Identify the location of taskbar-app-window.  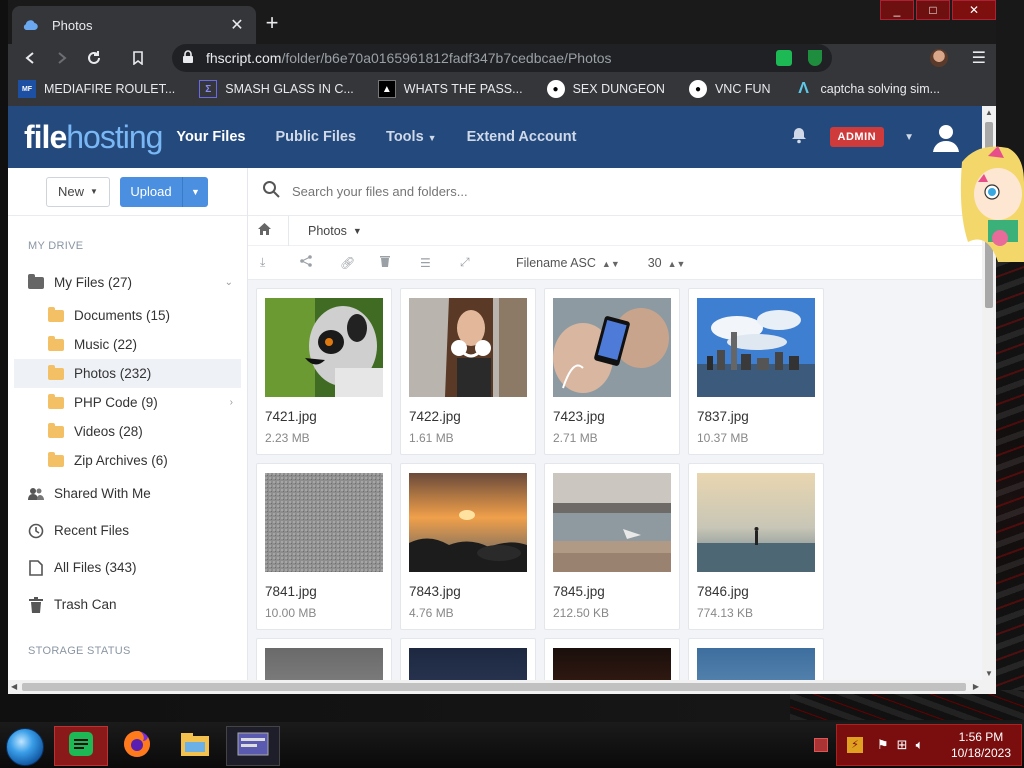
(253, 746).